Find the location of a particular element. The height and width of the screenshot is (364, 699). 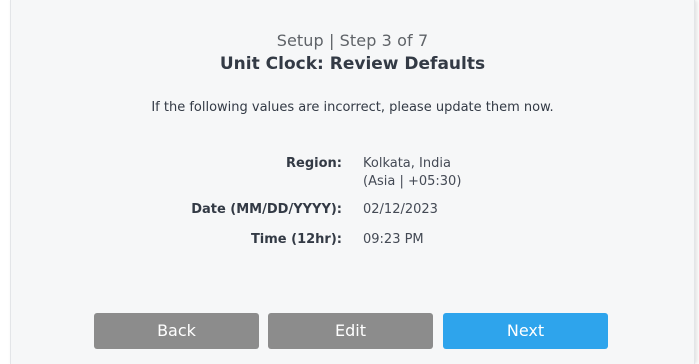

time-label: Time (12hr): is located at coordinates (296, 239).